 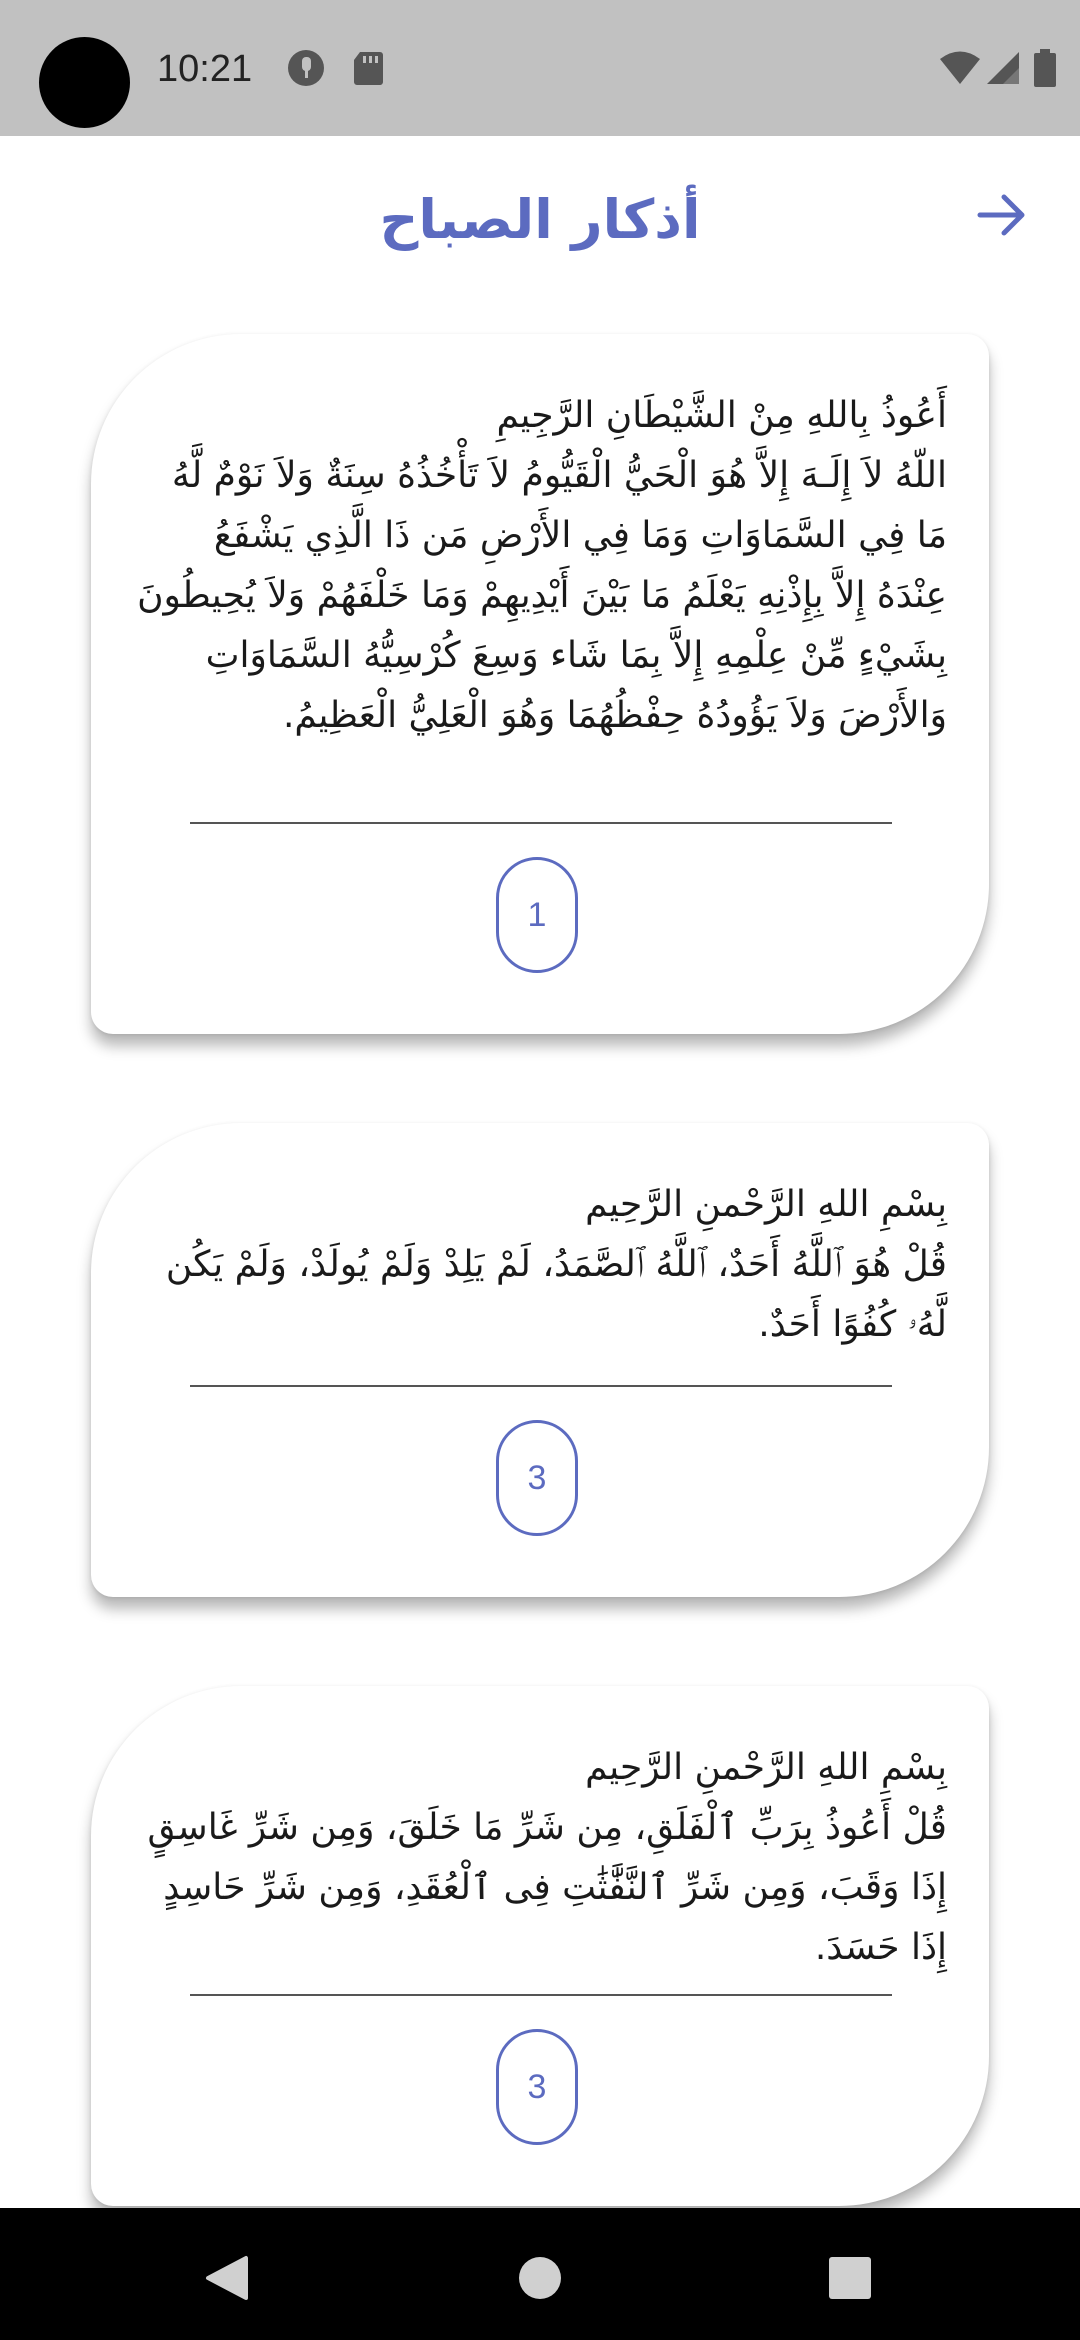 I want to click on status-time: 10:21, so click(x=205, y=69).